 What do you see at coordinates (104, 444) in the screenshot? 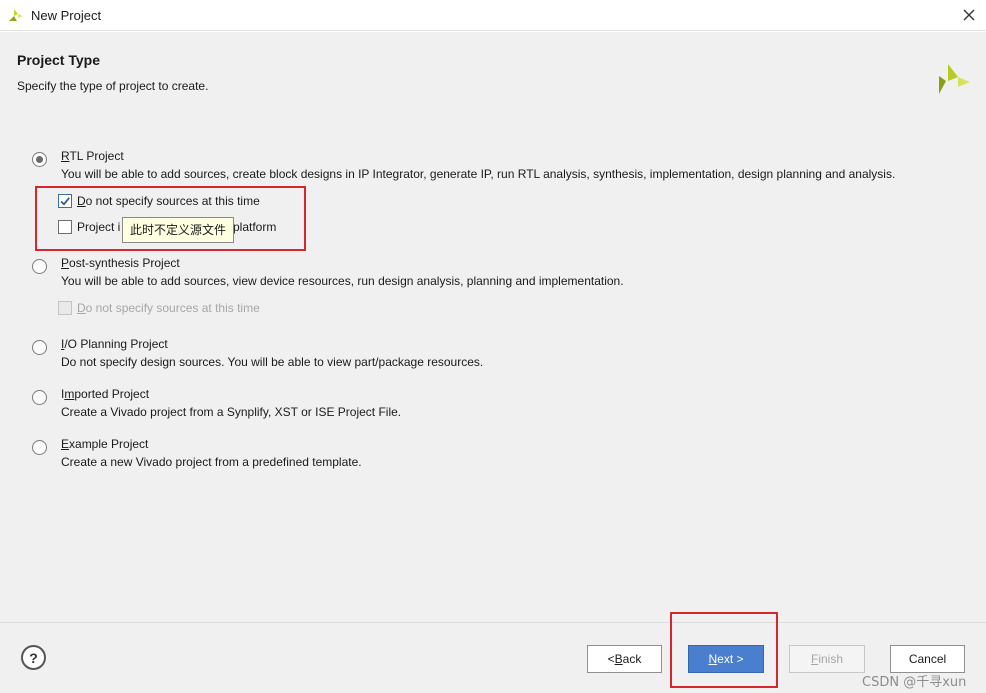
I see `example-project-label: Example Project` at bounding box center [104, 444].